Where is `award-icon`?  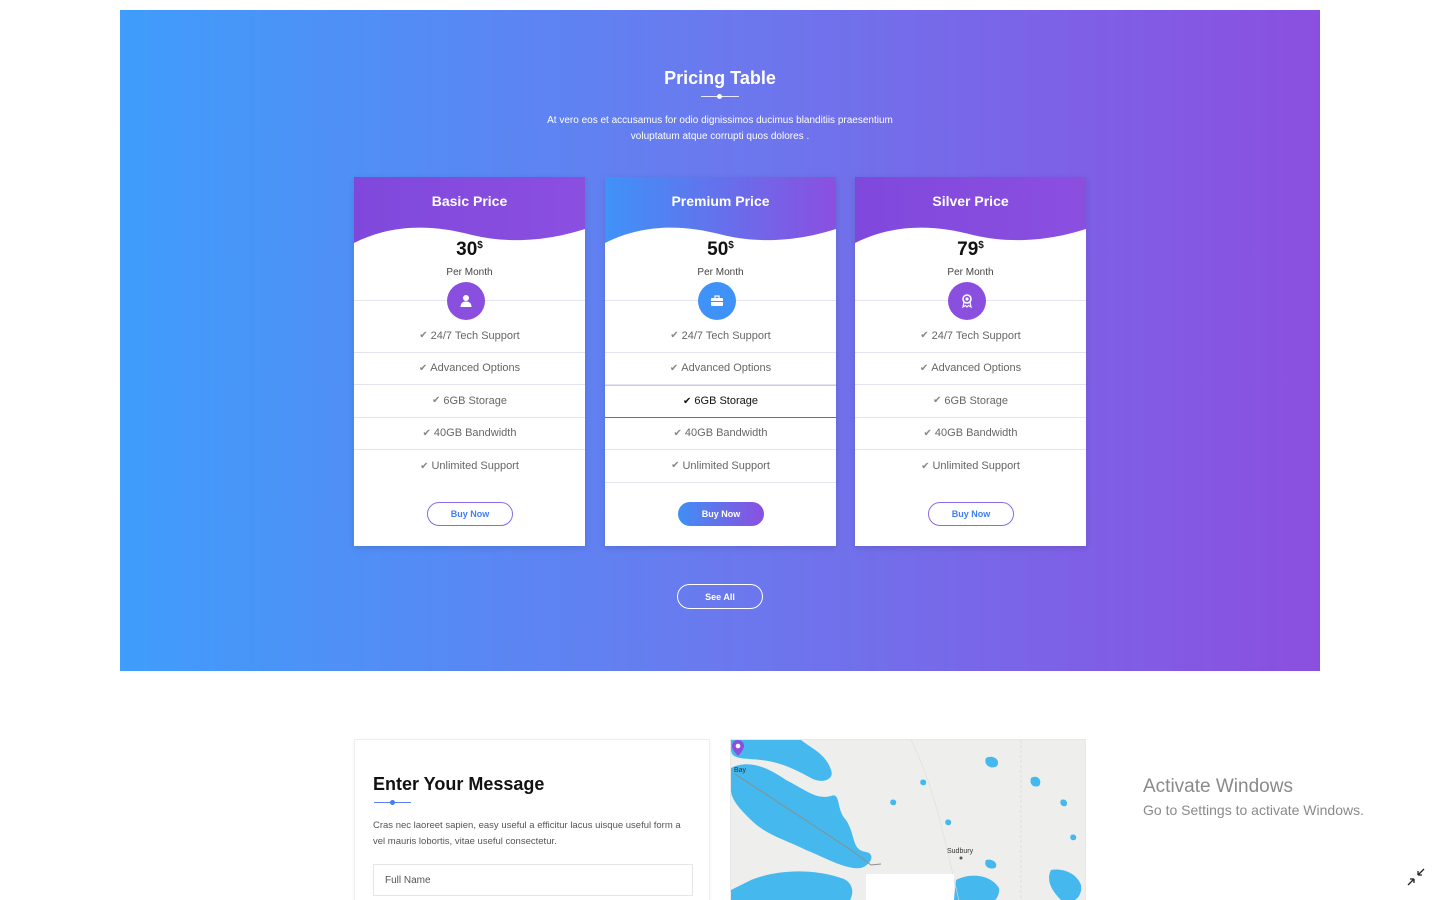 award-icon is located at coordinates (967, 301).